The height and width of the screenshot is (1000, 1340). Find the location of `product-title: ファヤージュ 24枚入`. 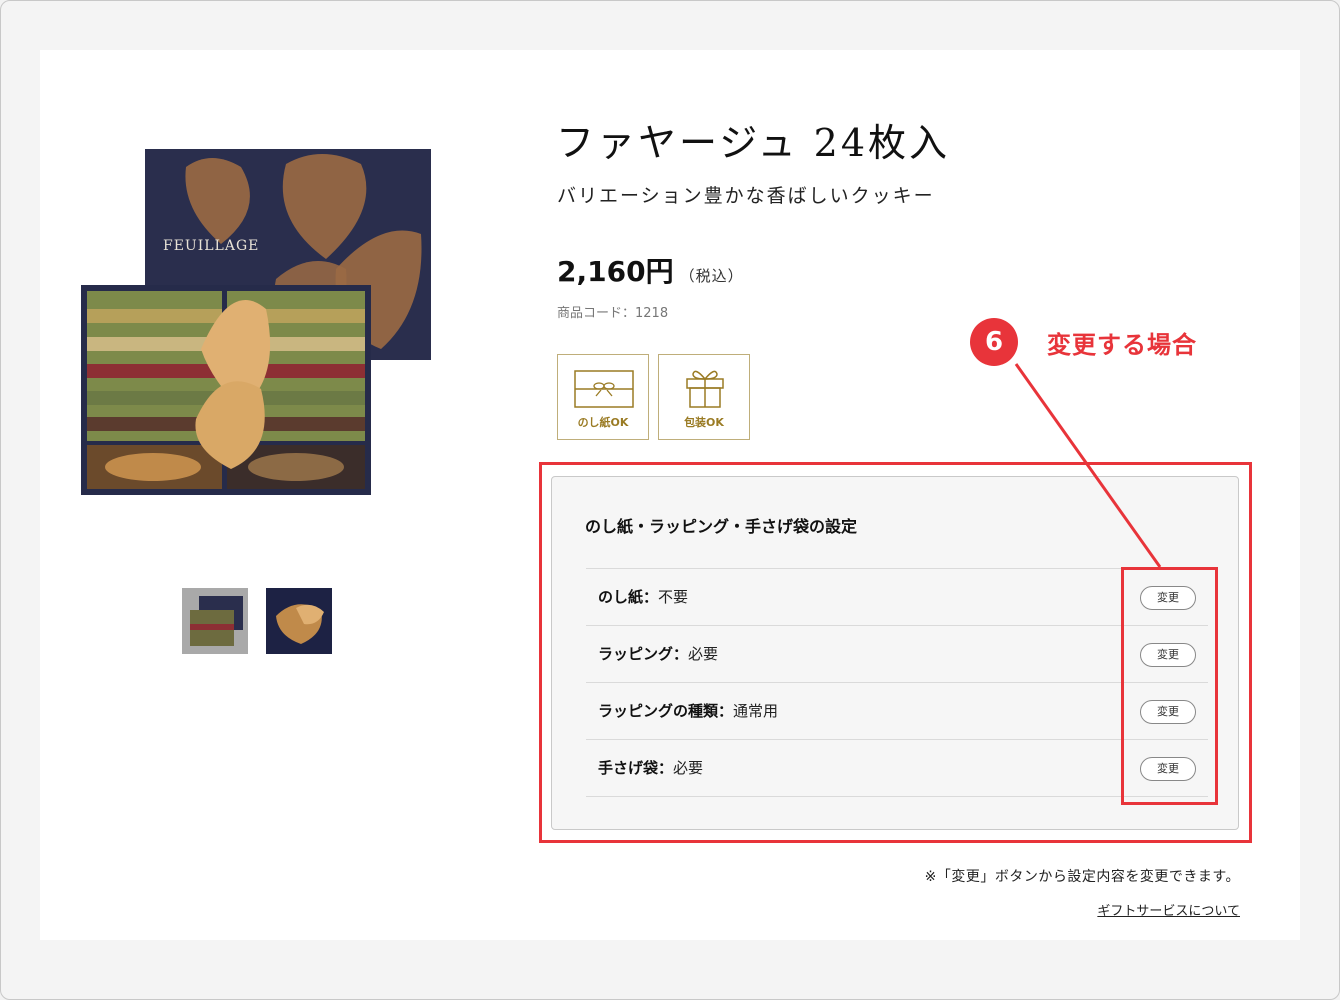

product-title: ファヤージュ 24枚入 is located at coordinates (753, 143).